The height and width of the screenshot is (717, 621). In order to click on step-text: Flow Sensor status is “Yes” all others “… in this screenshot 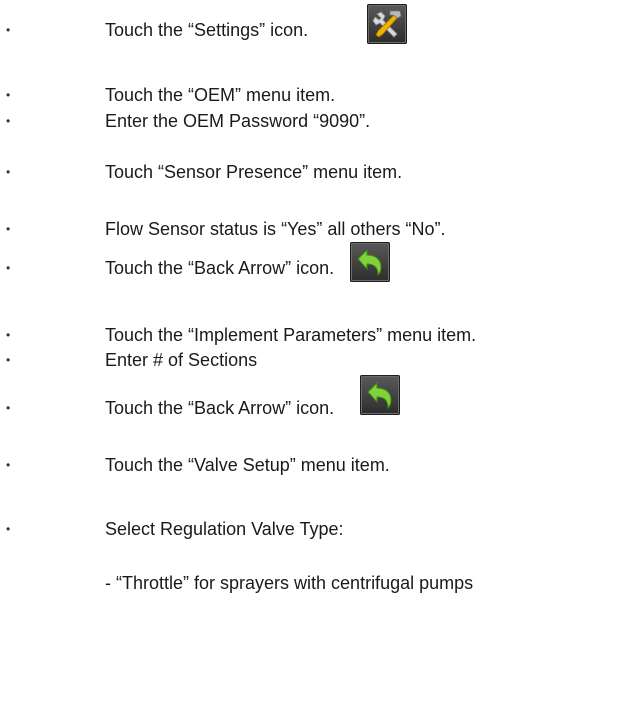, I will do `click(275, 229)`.